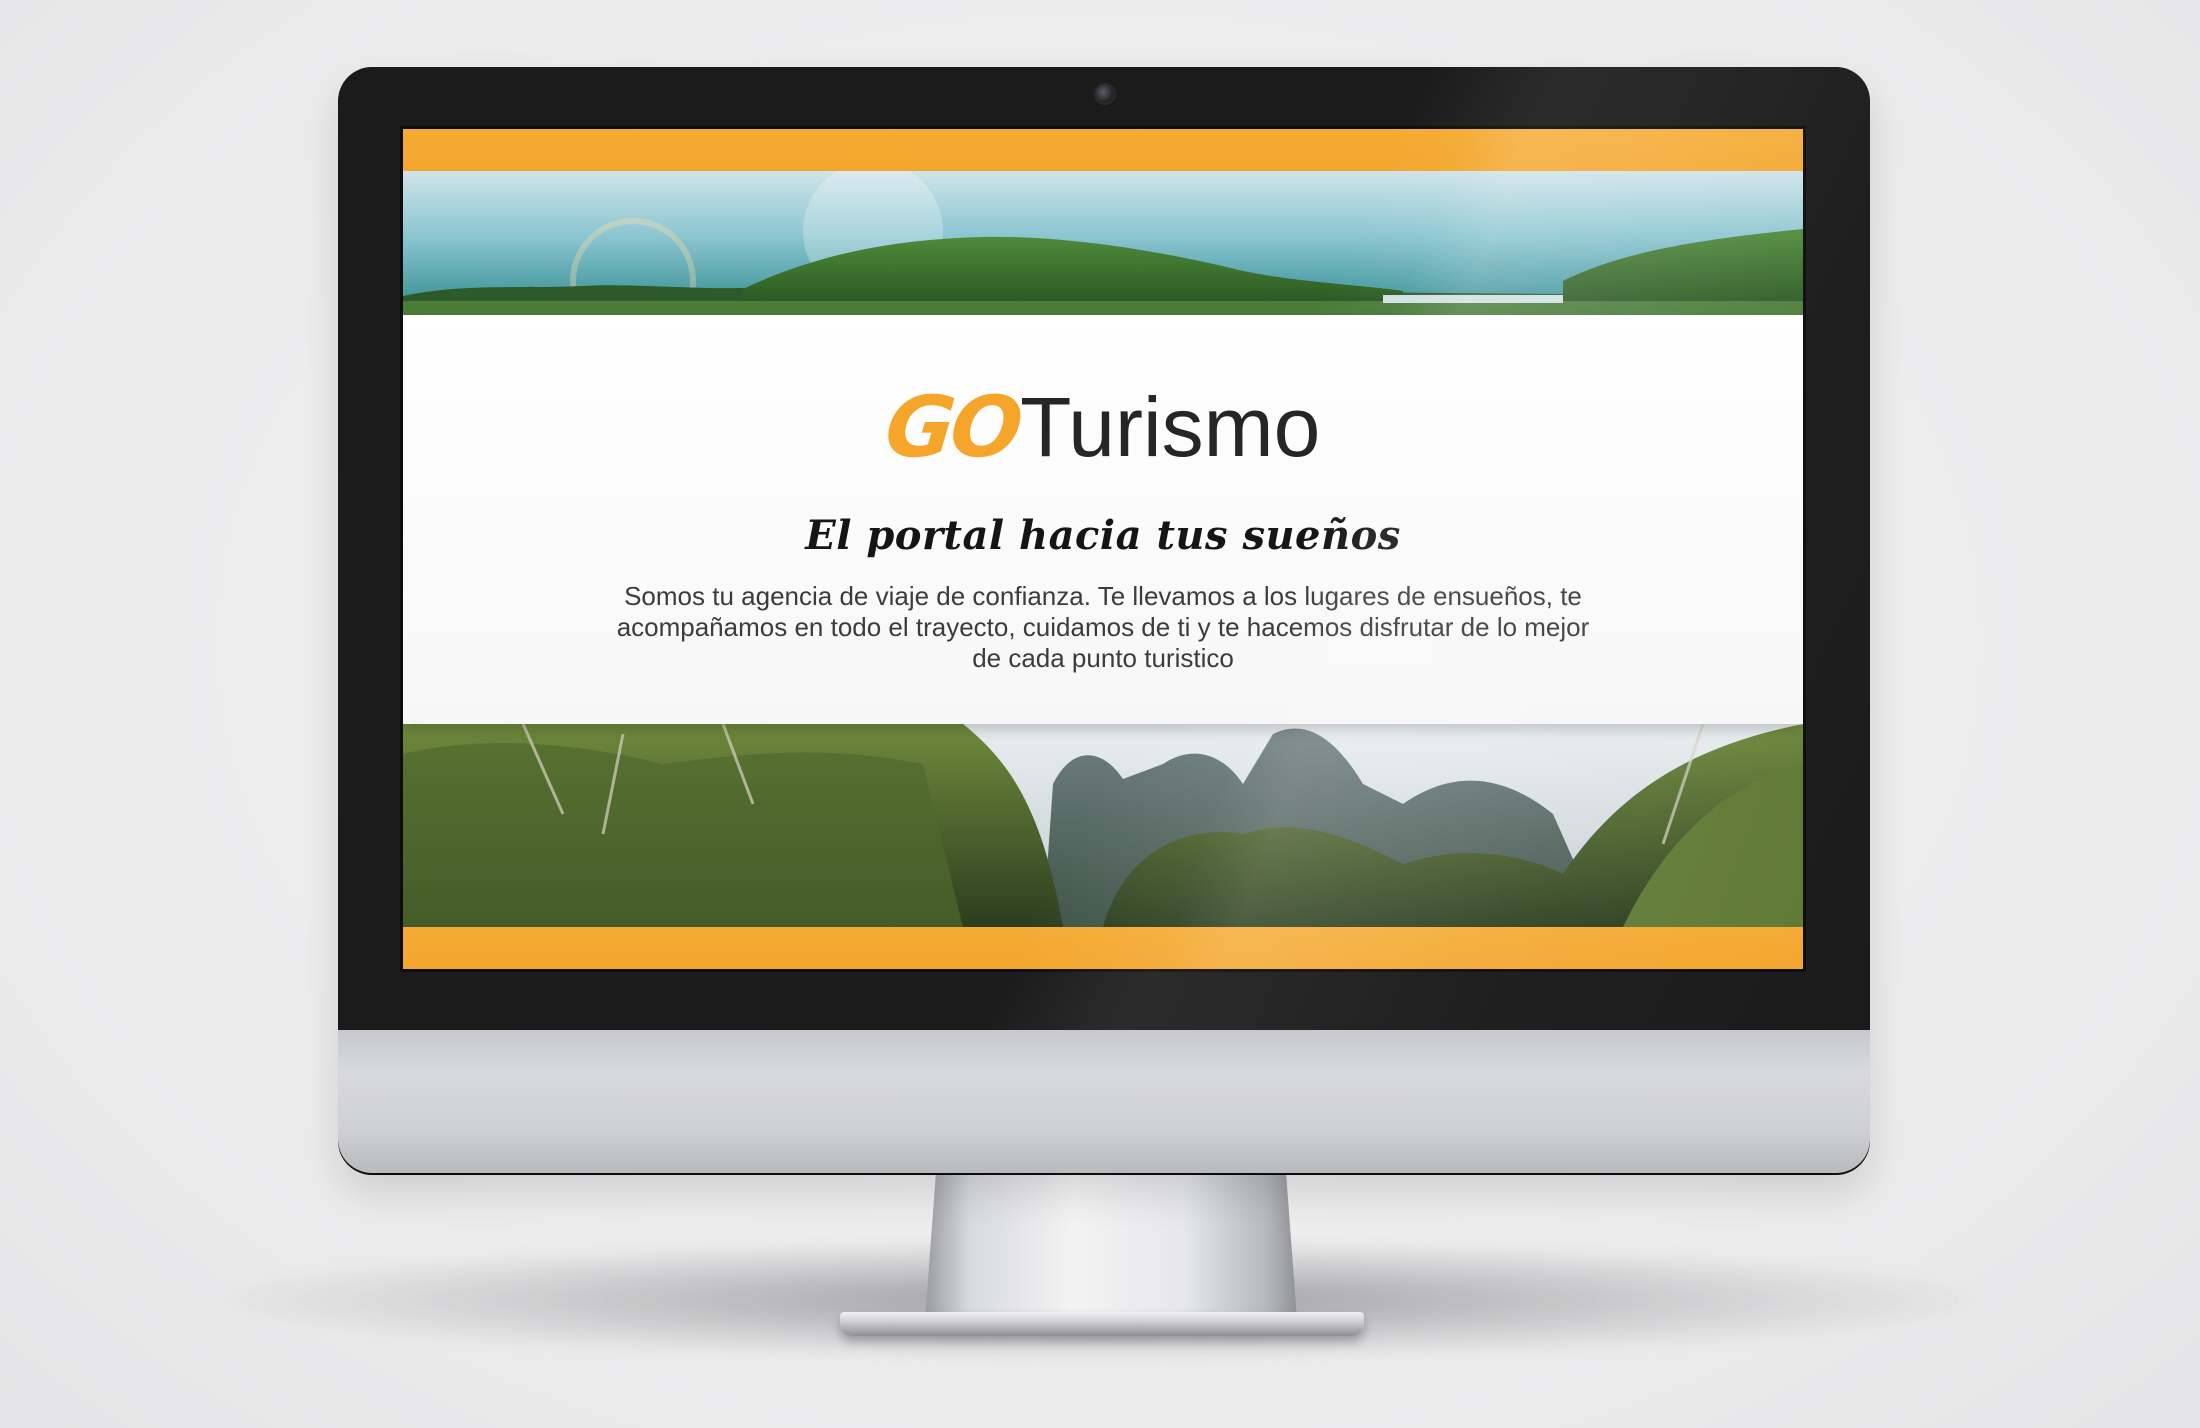 Image resolution: width=2200 pixels, height=1428 pixels. Describe the element at coordinates (1111, 1245) in the screenshot. I see `monitor-stand` at that location.